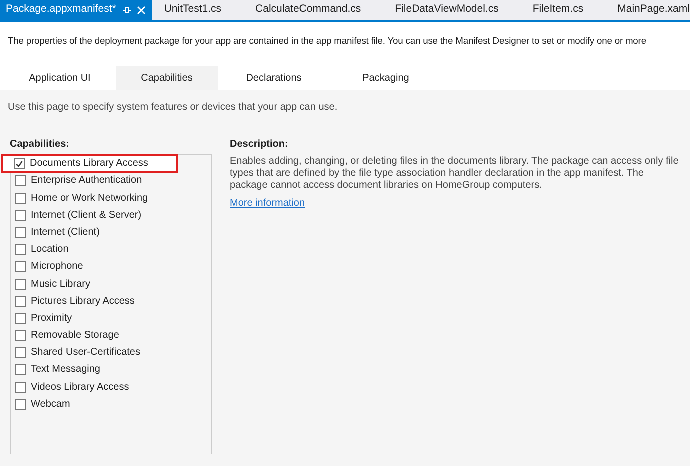  I want to click on capability-item: Internet (Client & Server), so click(111, 215).